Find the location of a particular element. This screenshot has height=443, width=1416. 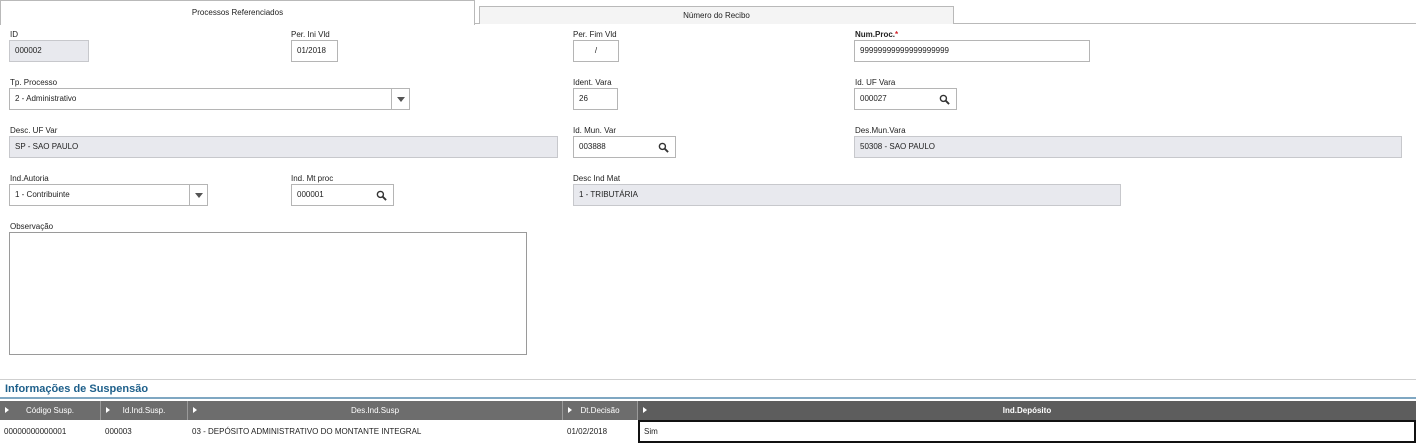

id-uf-vara-input: 000027 is located at coordinates (905, 99).